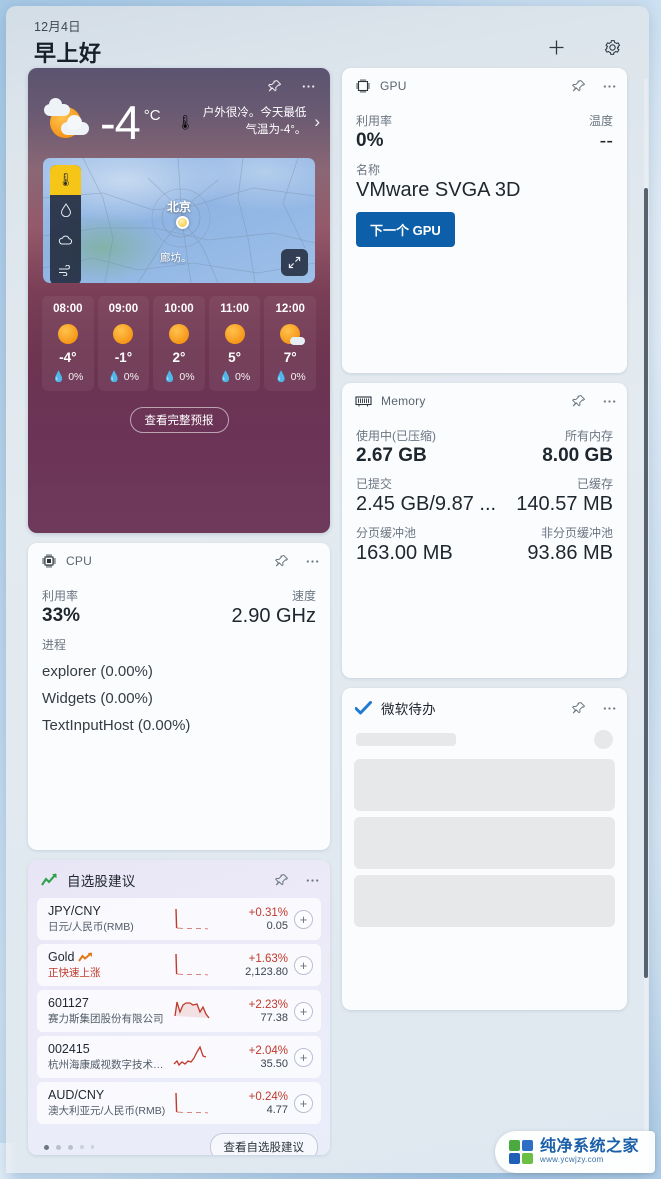  What do you see at coordinates (107, 1011) in the screenshot?
I see `stock-identity: 601127 赛力斯集团股份有限公司` at bounding box center [107, 1011].